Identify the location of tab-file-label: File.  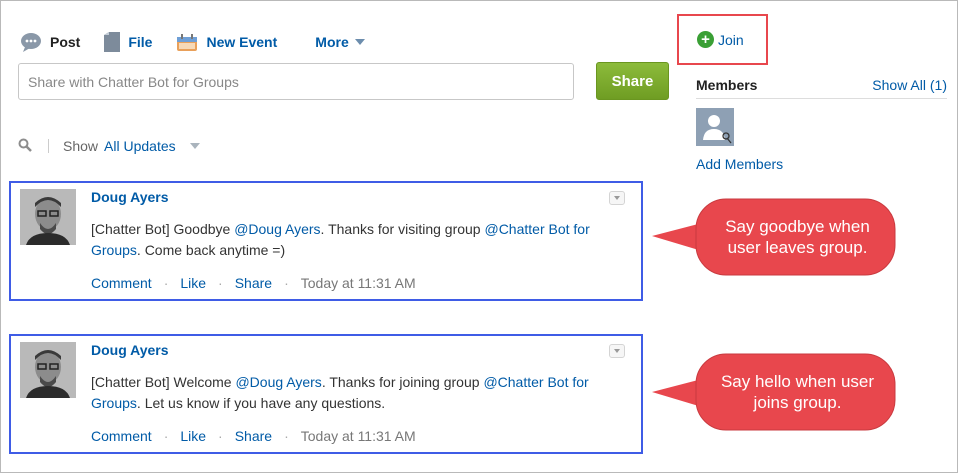
(140, 42).